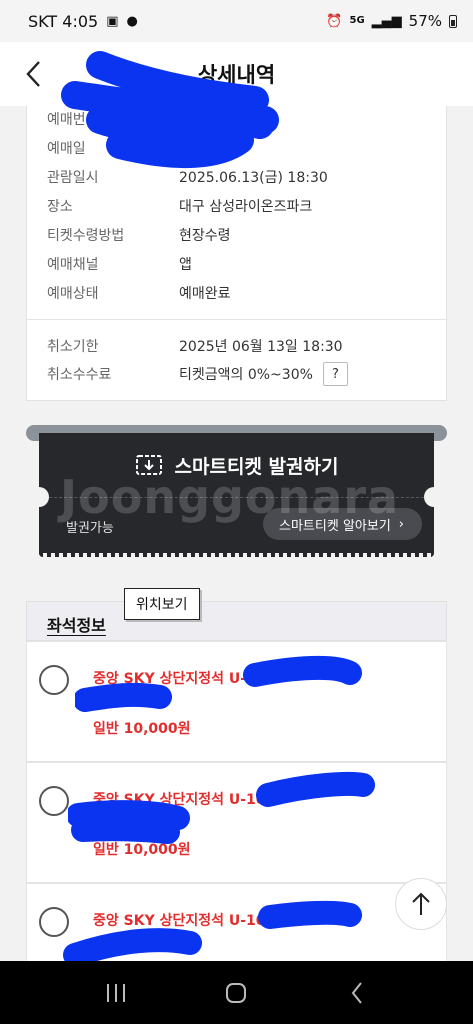 Image resolution: width=473 pixels, height=1024 pixels. Describe the element at coordinates (236, 822) in the screenshot. I see `seat-item: 중앙 SKY 상단지정석 U-10 일반 10,000원` at that location.